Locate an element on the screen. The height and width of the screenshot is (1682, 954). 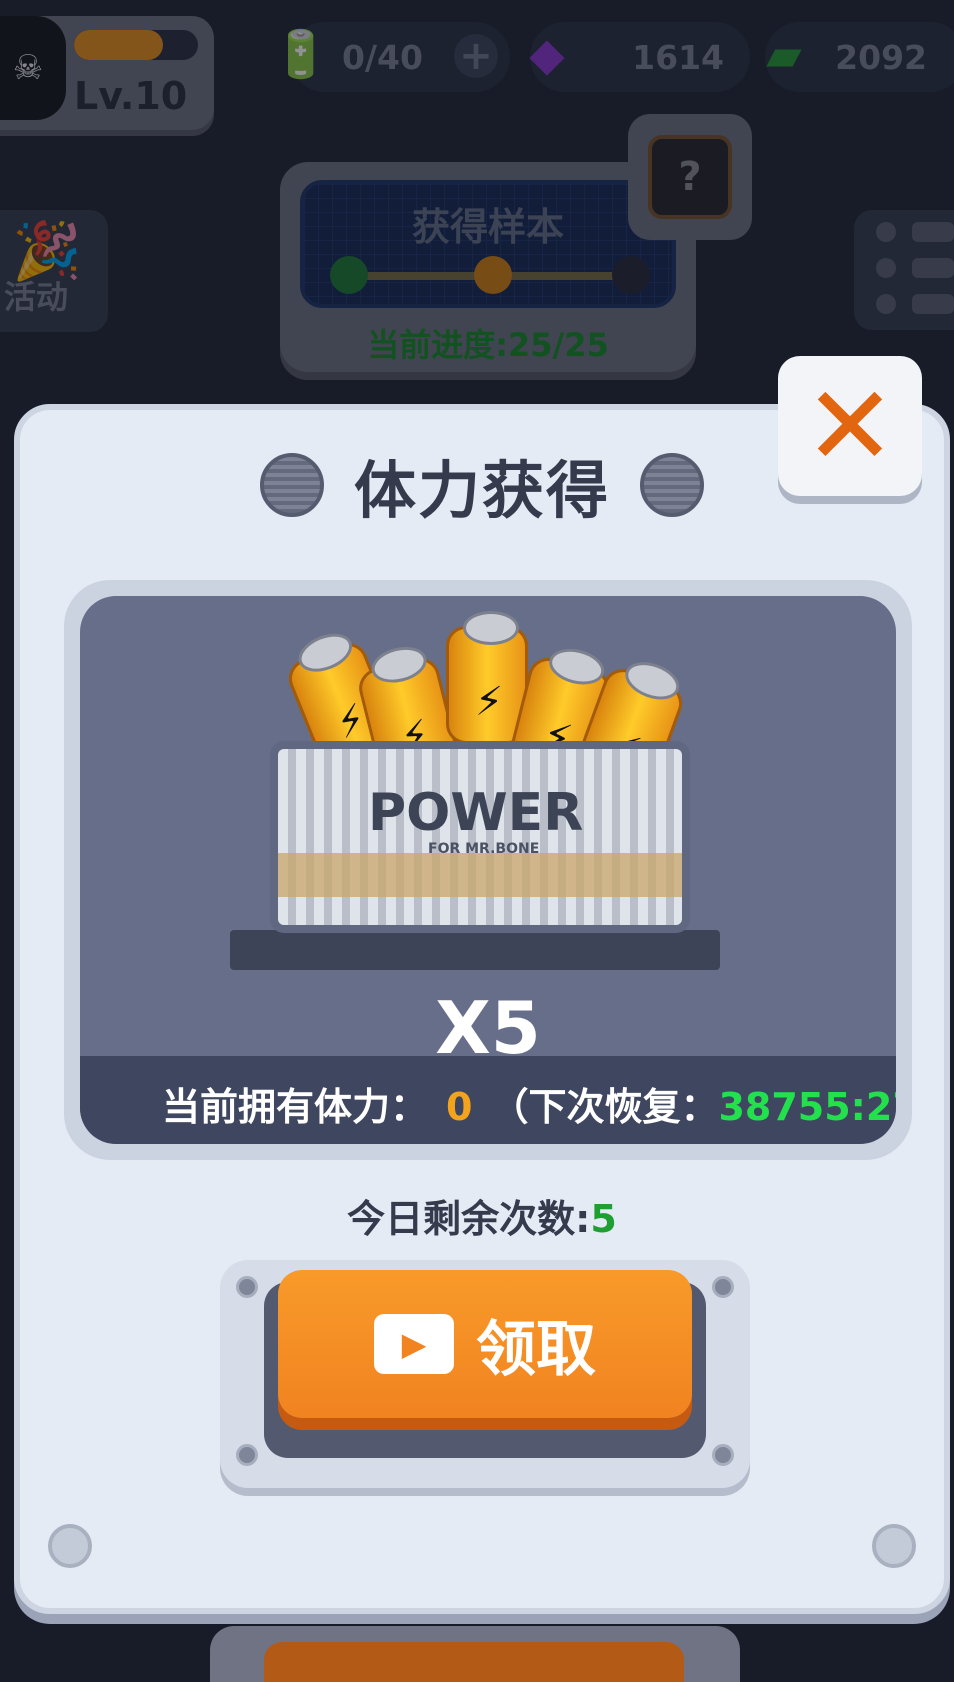
remaining-label: 今日剩余次数: is located at coordinates (469, 1219).